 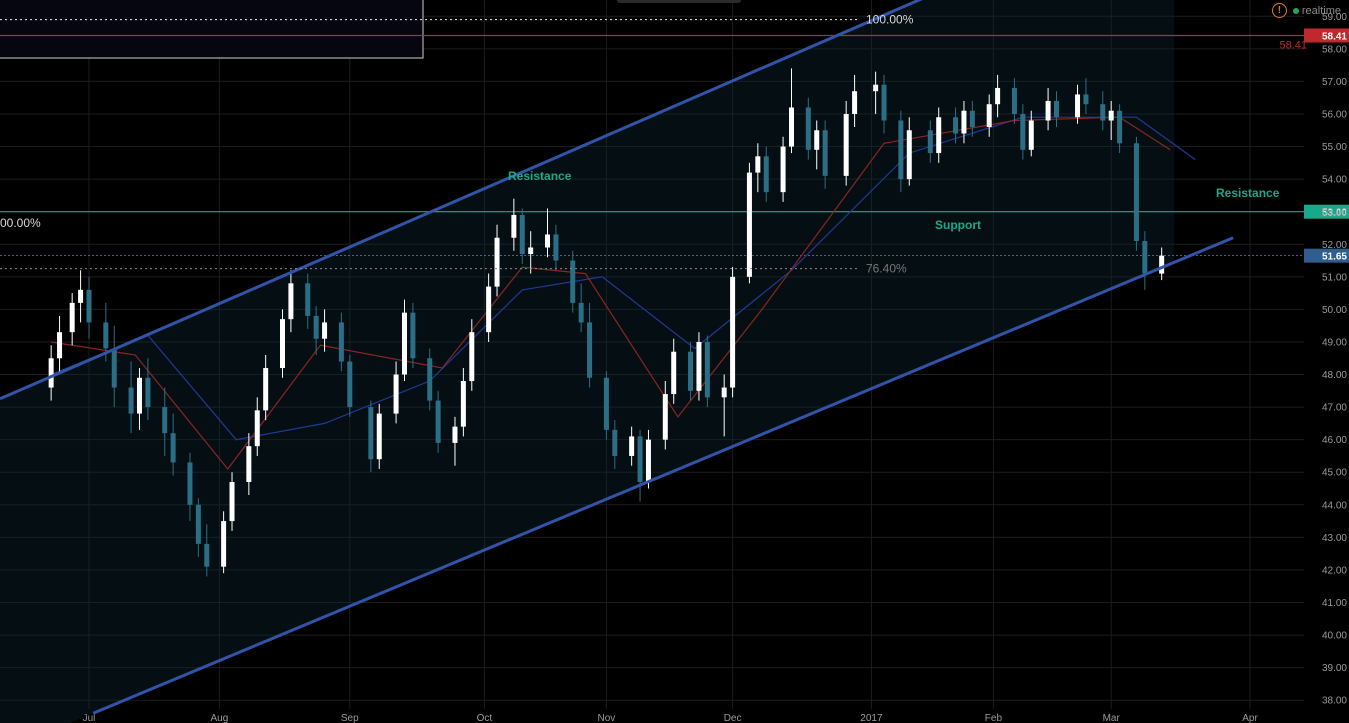 I want to click on legend-box, so click(x=212, y=29).